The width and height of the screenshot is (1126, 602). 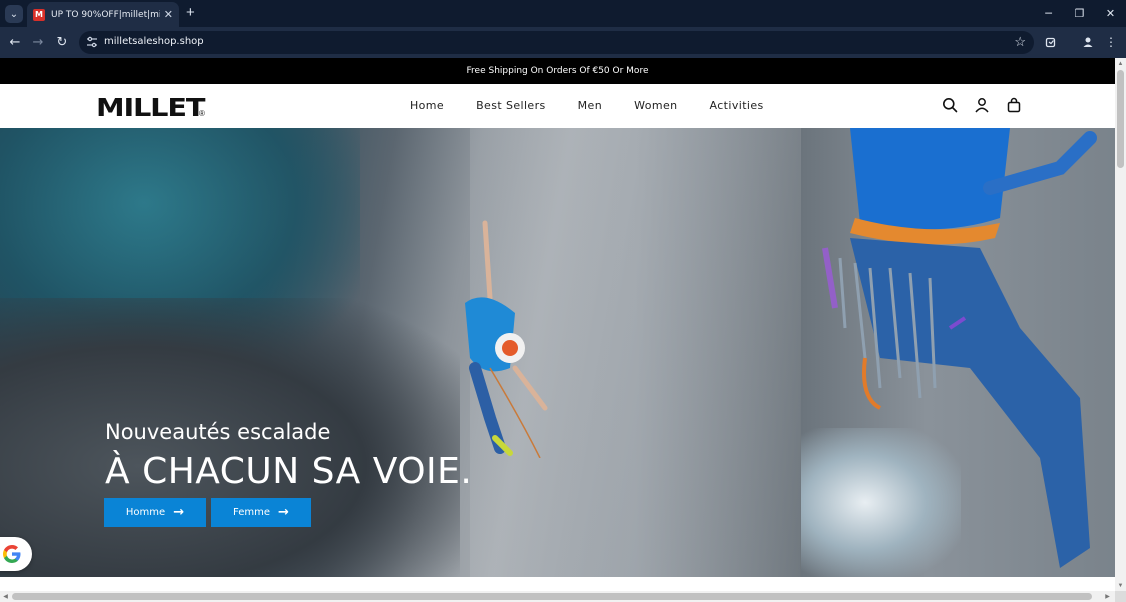 I want to click on close-window-icon: ✕, so click(x=1110, y=13).